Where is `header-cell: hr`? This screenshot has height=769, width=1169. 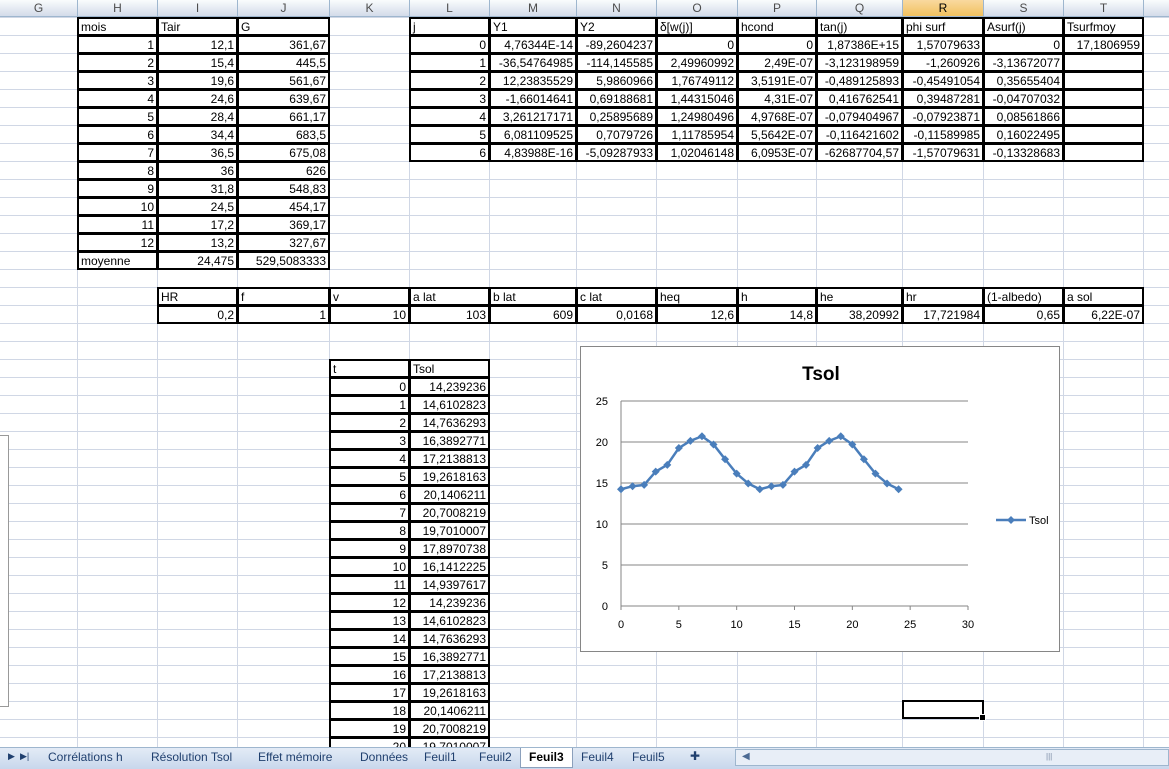
header-cell: hr is located at coordinates (943, 296).